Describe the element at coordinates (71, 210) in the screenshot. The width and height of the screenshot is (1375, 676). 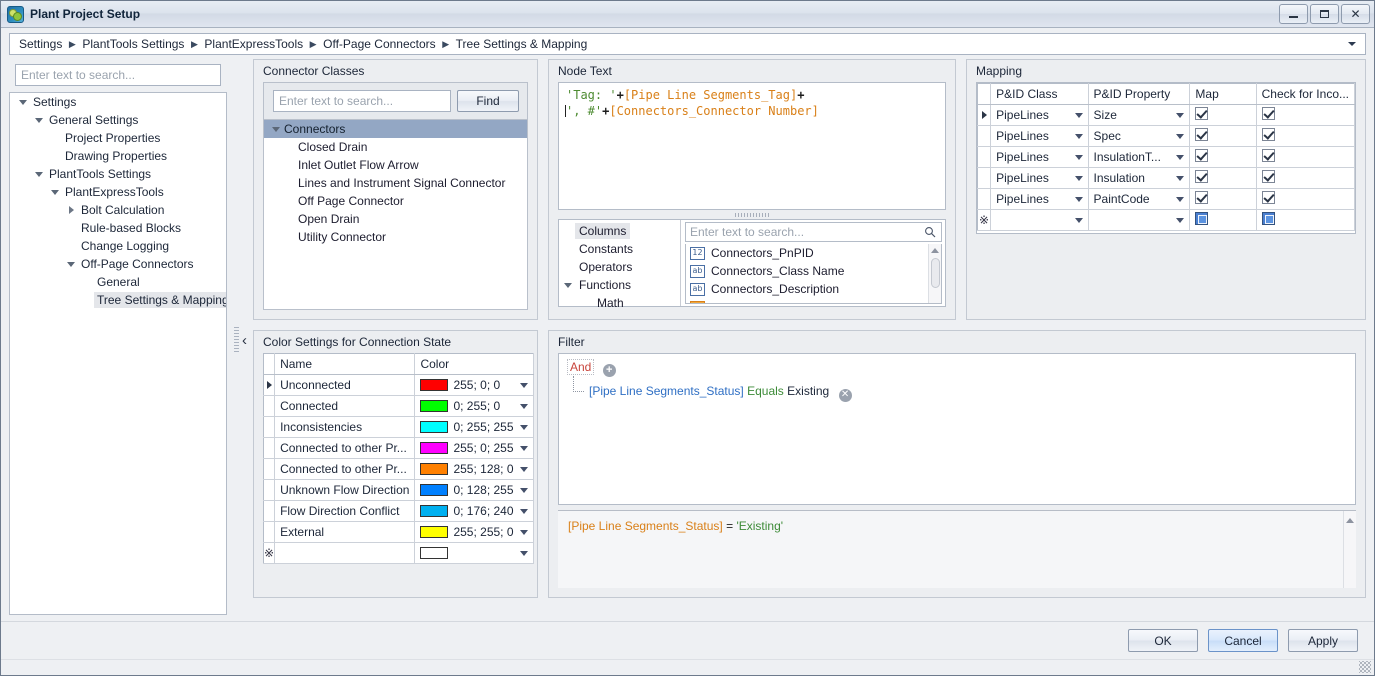
I see `chevron-right-icon` at that location.